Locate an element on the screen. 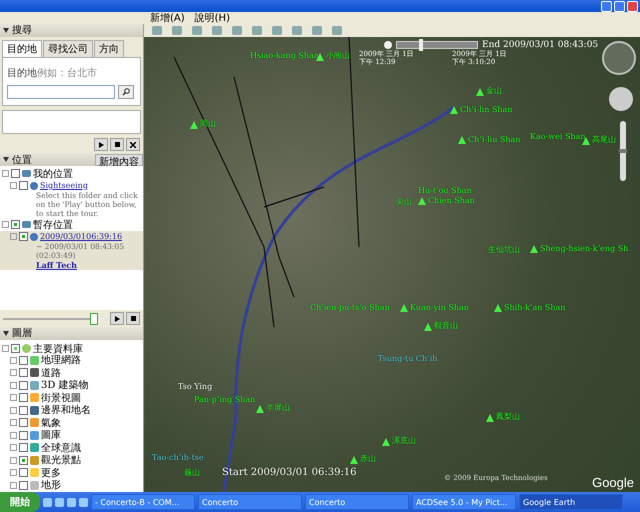 This screenshot has height=512, width=640. expand-icon is located at coordinates (13, 185).